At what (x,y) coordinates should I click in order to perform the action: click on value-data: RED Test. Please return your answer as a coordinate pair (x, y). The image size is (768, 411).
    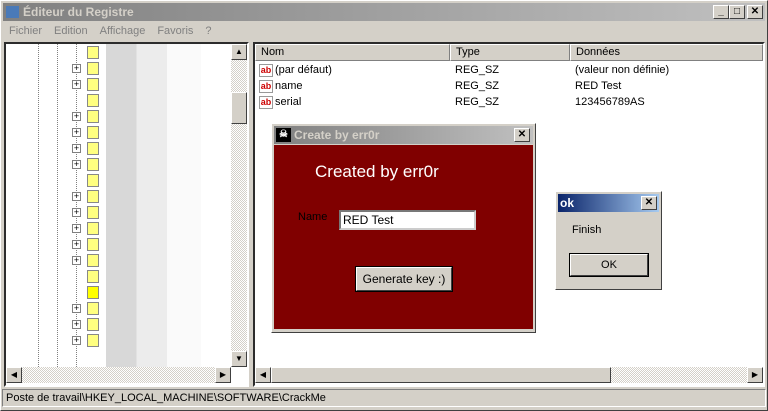
    Looking at the image, I should click on (598, 86).